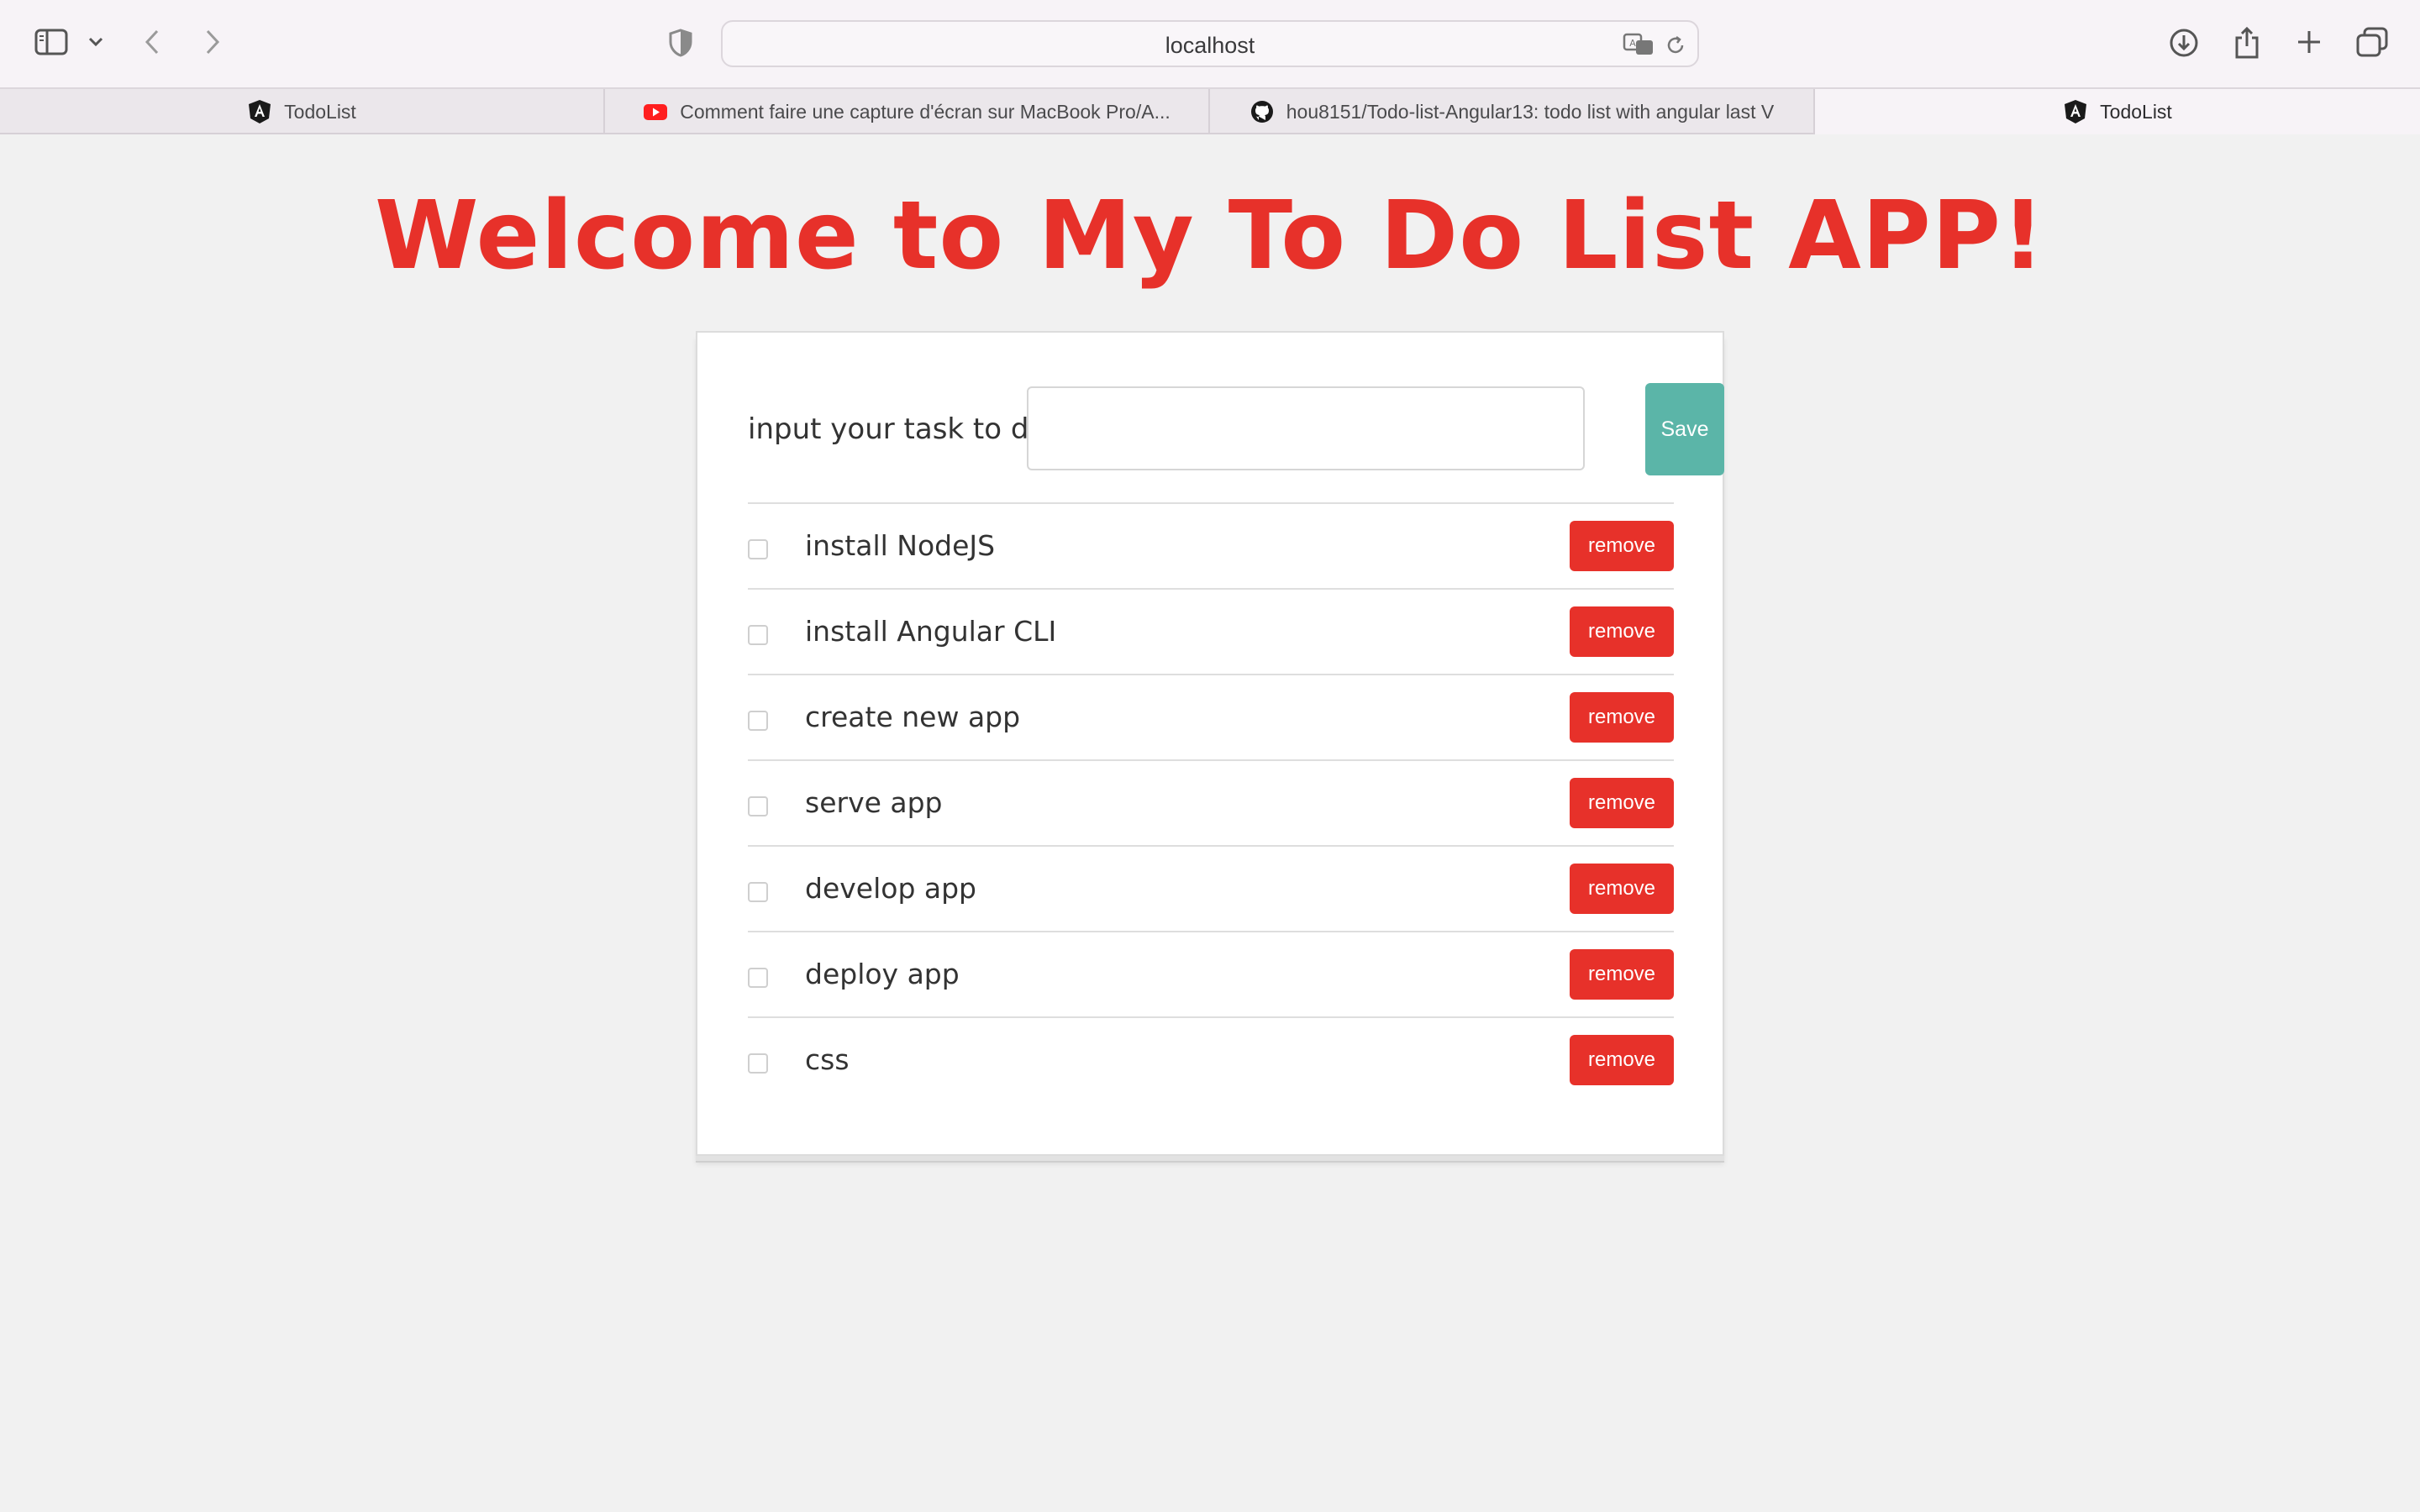 The image size is (2420, 1512). I want to click on url-text: localhost, so click(1210, 45).